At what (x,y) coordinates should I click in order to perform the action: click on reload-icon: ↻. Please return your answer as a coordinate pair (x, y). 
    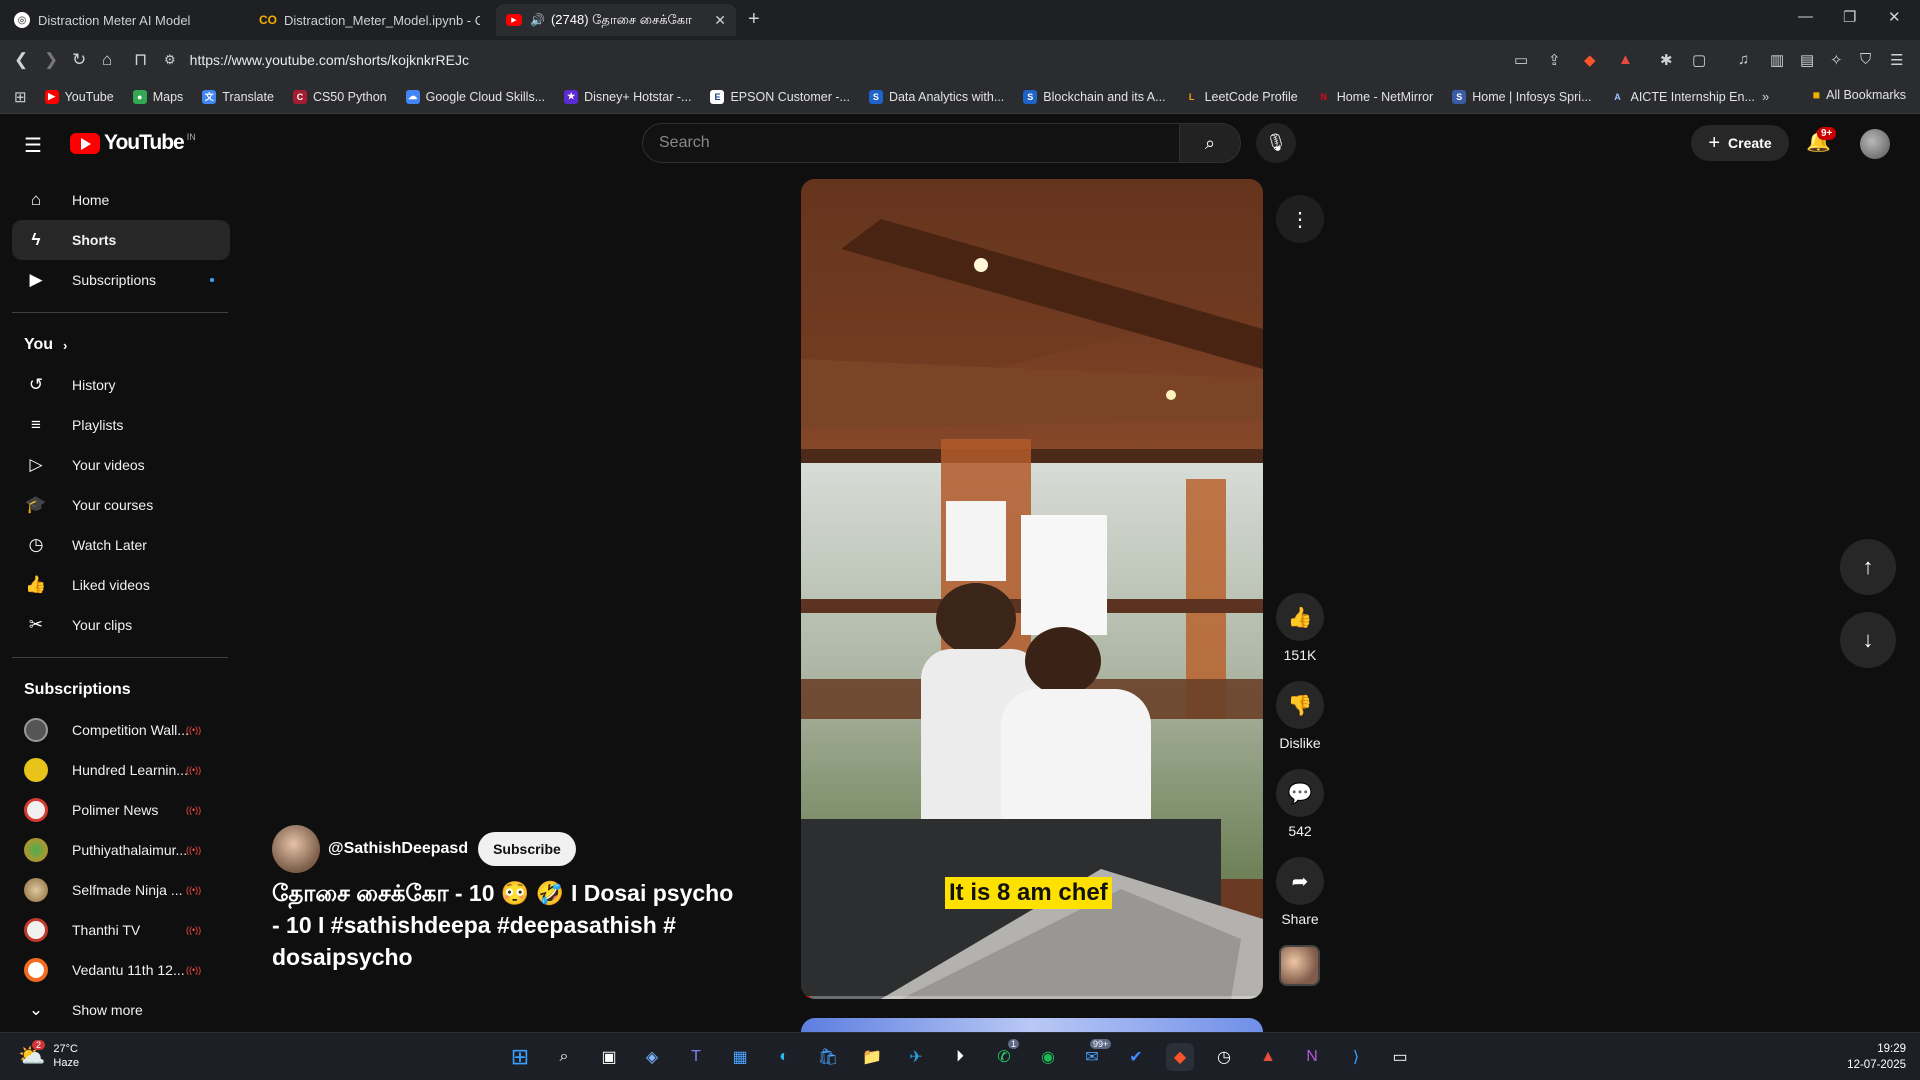
    Looking at the image, I should click on (79, 60).